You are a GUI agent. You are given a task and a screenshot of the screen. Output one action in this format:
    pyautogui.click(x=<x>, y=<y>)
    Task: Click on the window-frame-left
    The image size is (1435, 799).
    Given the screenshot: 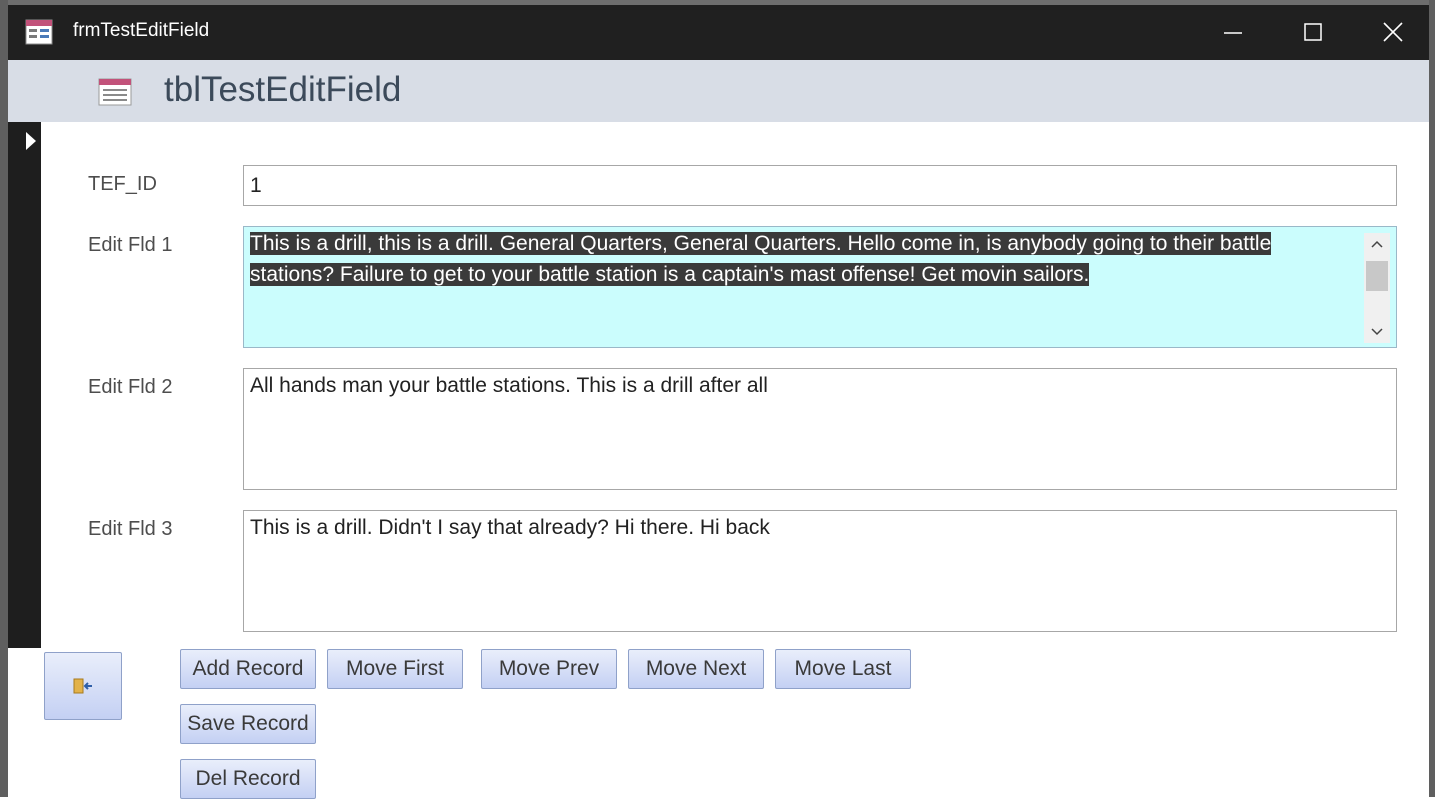 What is the action you would take?
    pyautogui.click(x=4, y=398)
    